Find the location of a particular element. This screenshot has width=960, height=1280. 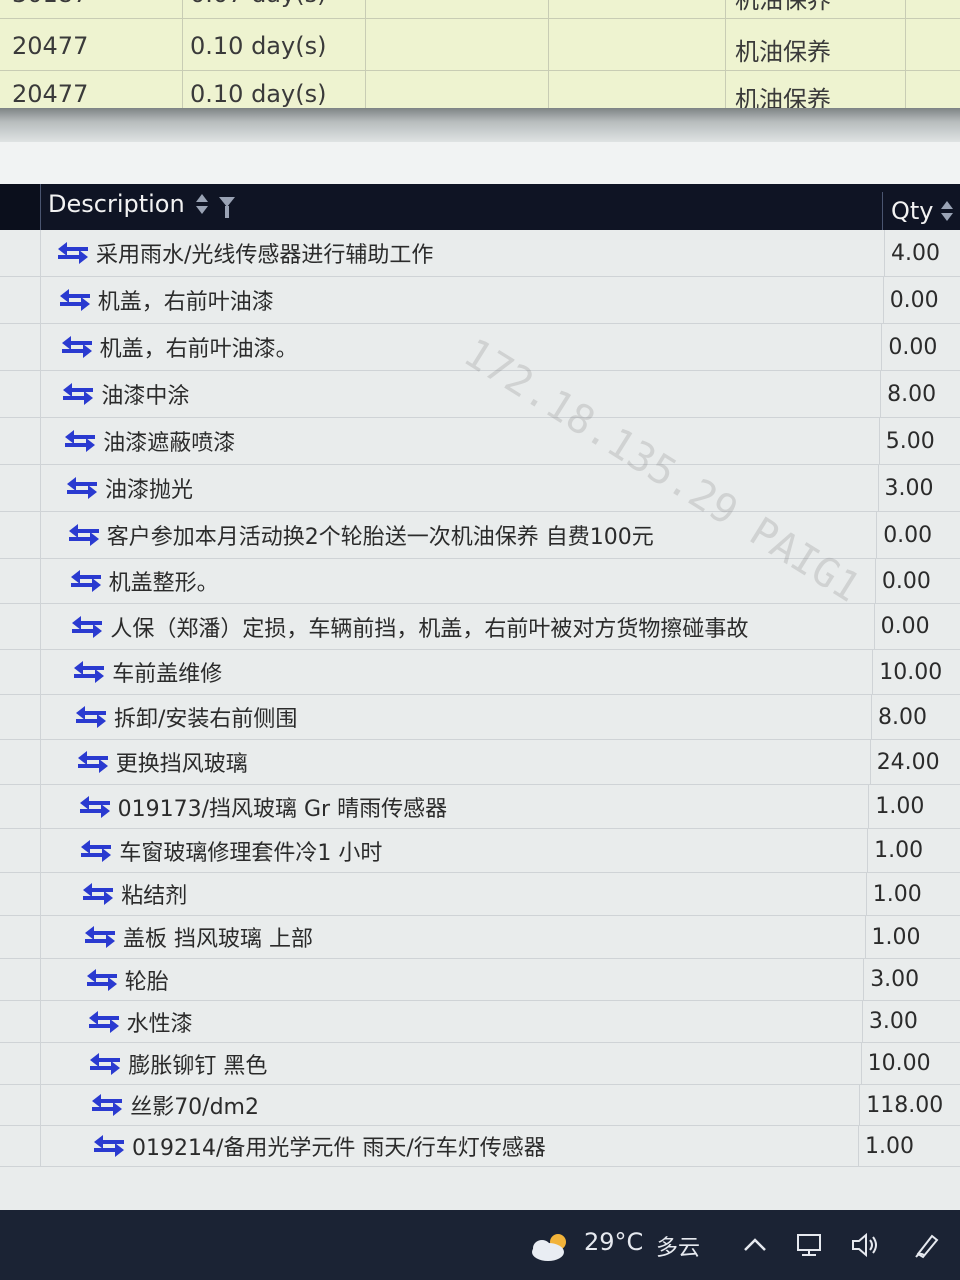

table-row: 拆卸/安装右前侧围 8.00 is located at coordinates (480, 717).